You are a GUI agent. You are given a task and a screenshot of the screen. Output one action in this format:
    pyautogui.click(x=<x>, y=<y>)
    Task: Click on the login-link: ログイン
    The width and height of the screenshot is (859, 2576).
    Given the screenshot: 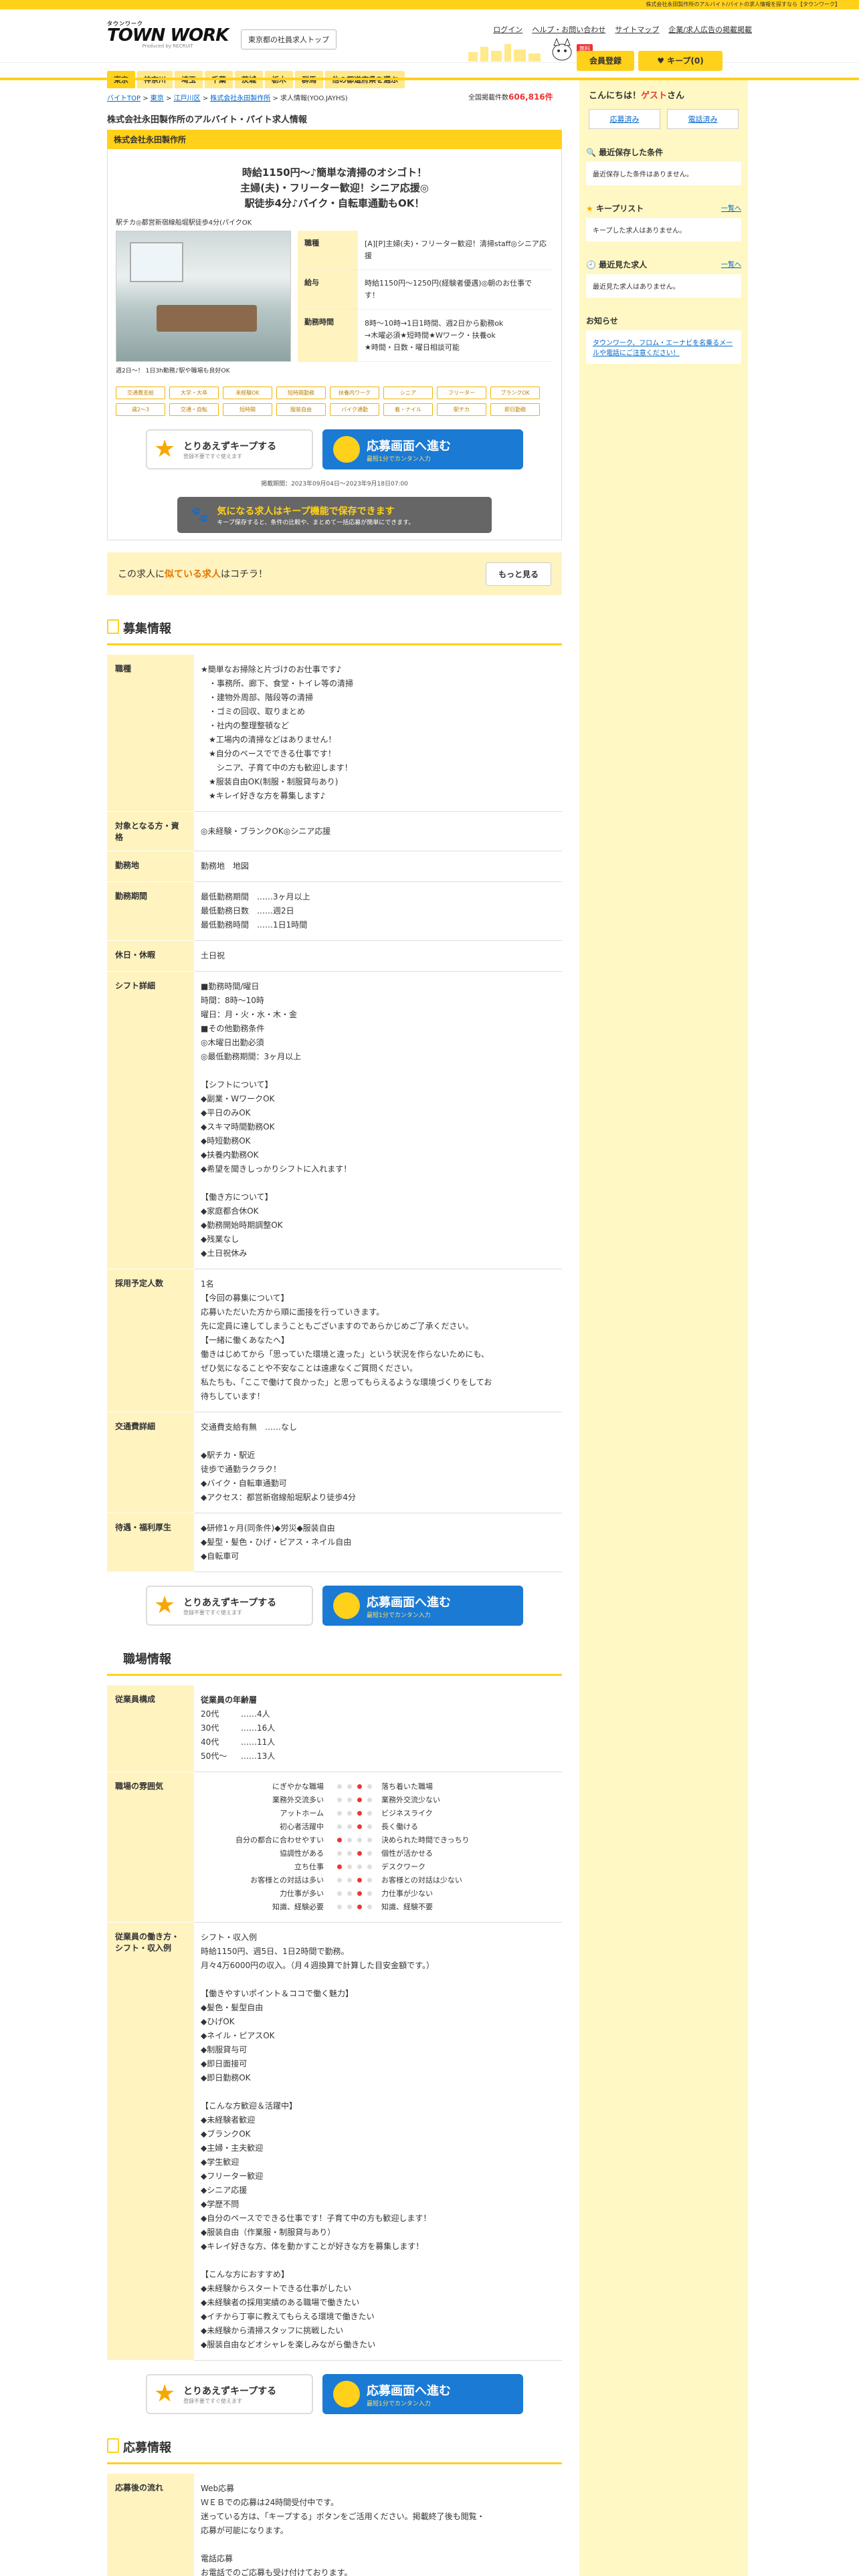 What is the action you would take?
    pyautogui.click(x=508, y=30)
    